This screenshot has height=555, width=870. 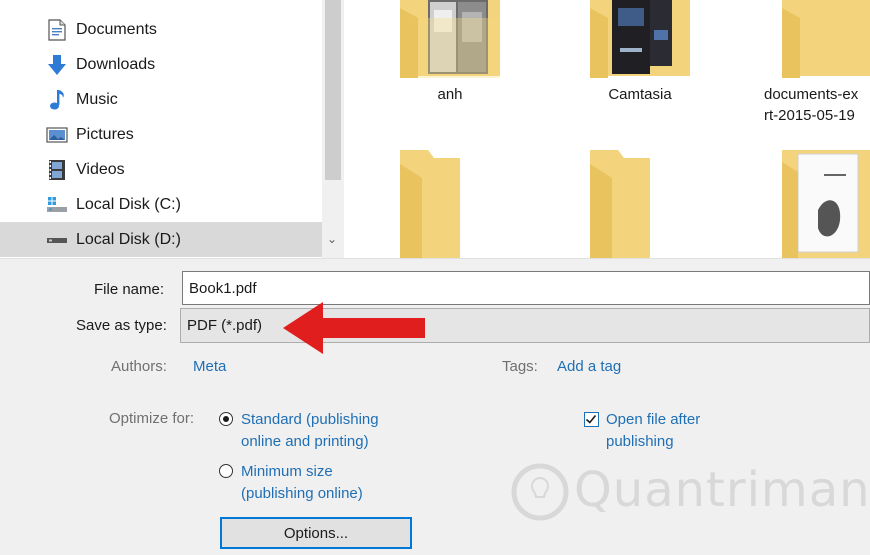 I want to click on nav-item-documents: Documents, so click(x=161, y=29).